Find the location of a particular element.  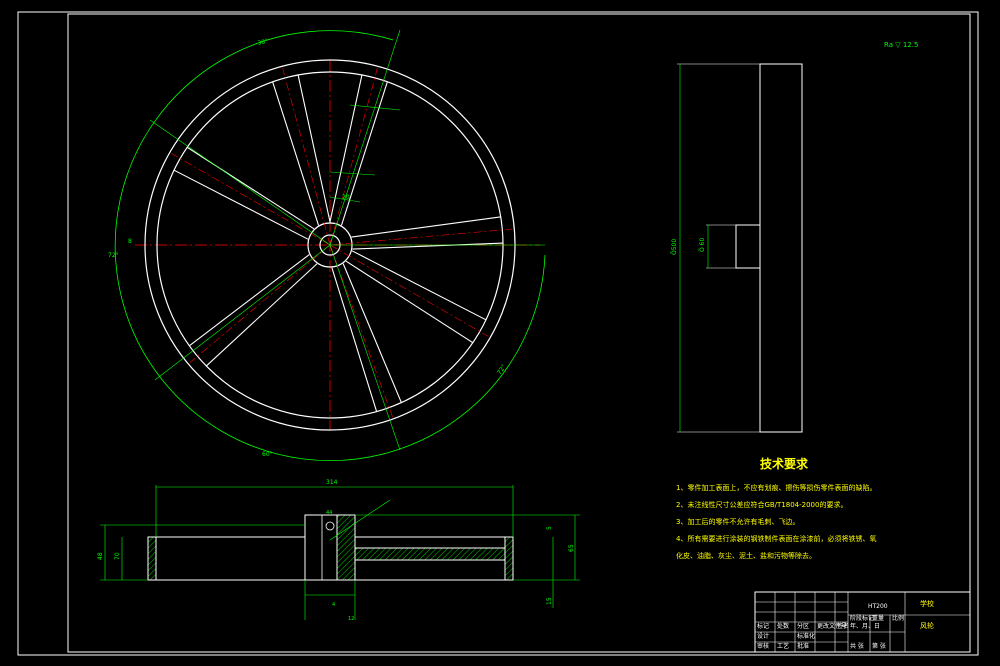

title-block-cell: 年、月、日 is located at coordinates (865, 626).